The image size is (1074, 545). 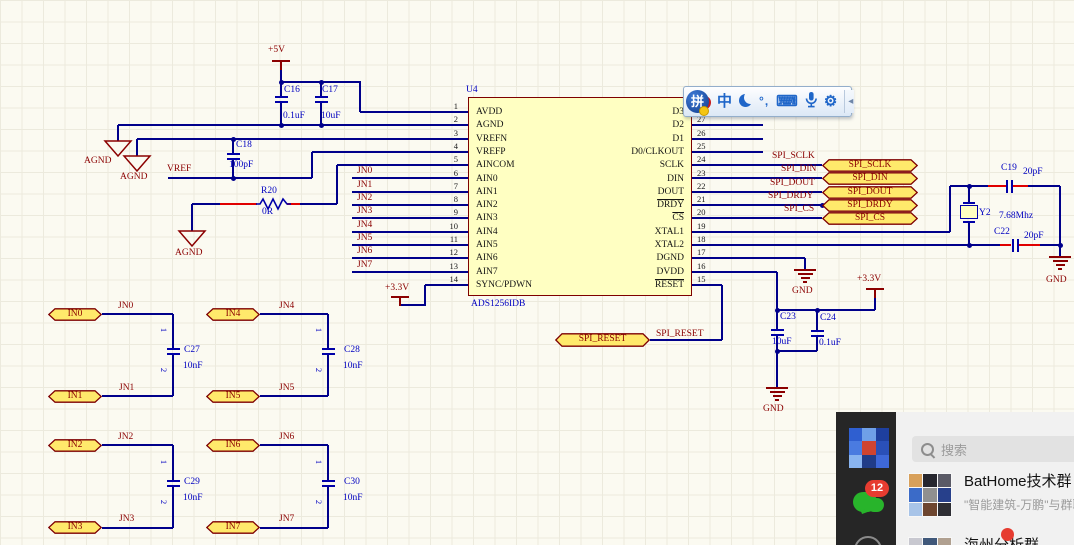 What do you see at coordinates (75, 527) in the screenshot?
I see `port-IN3: IN3` at bounding box center [75, 527].